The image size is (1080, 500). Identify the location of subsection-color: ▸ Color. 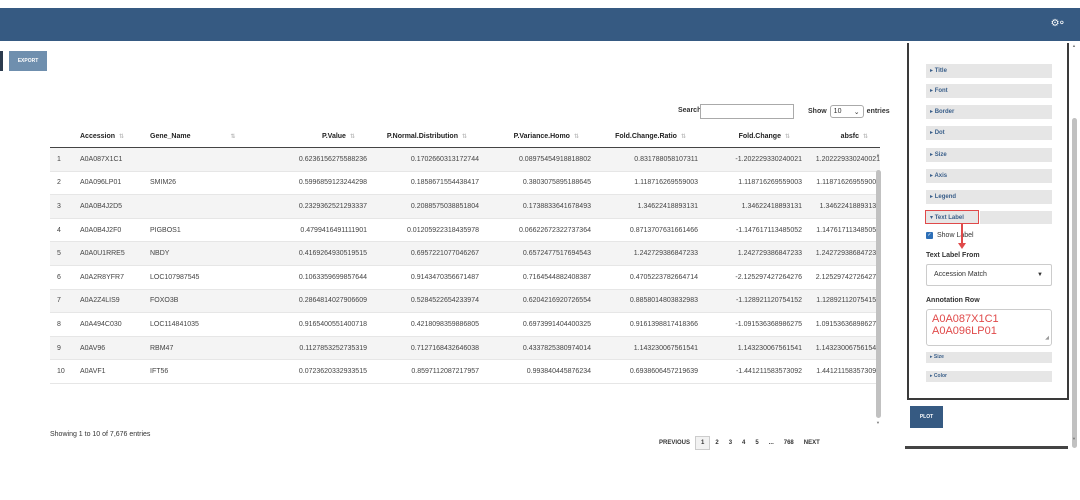
(989, 376).